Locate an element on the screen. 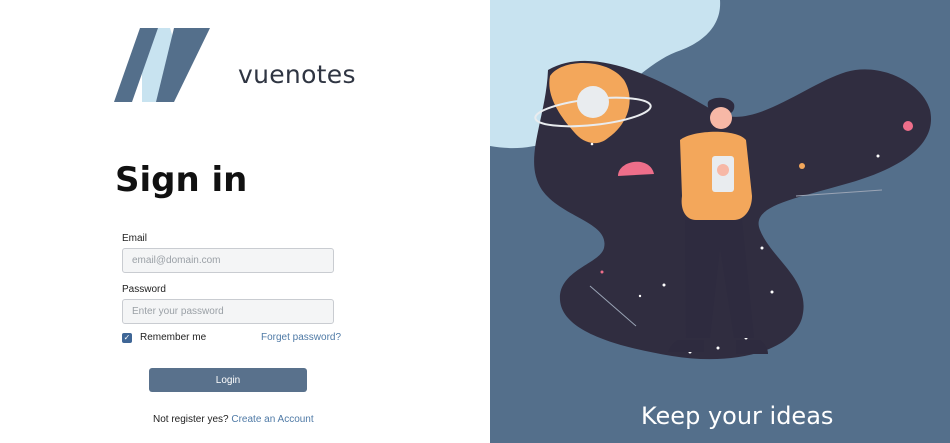 The height and width of the screenshot is (443, 950). password-label: Password is located at coordinates (144, 289).